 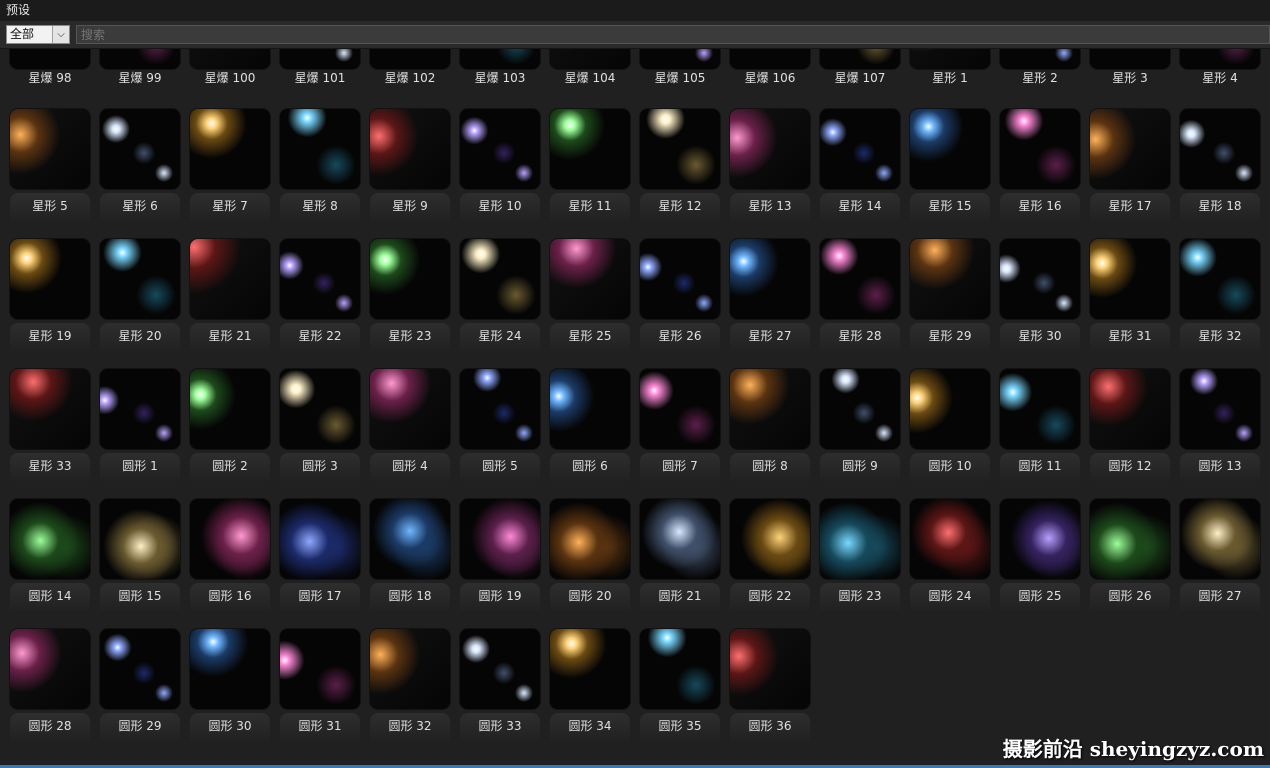 What do you see at coordinates (1131, 563) in the screenshot?
I see `preset-item: 圆形 26` at bounding box center [1131, 563].